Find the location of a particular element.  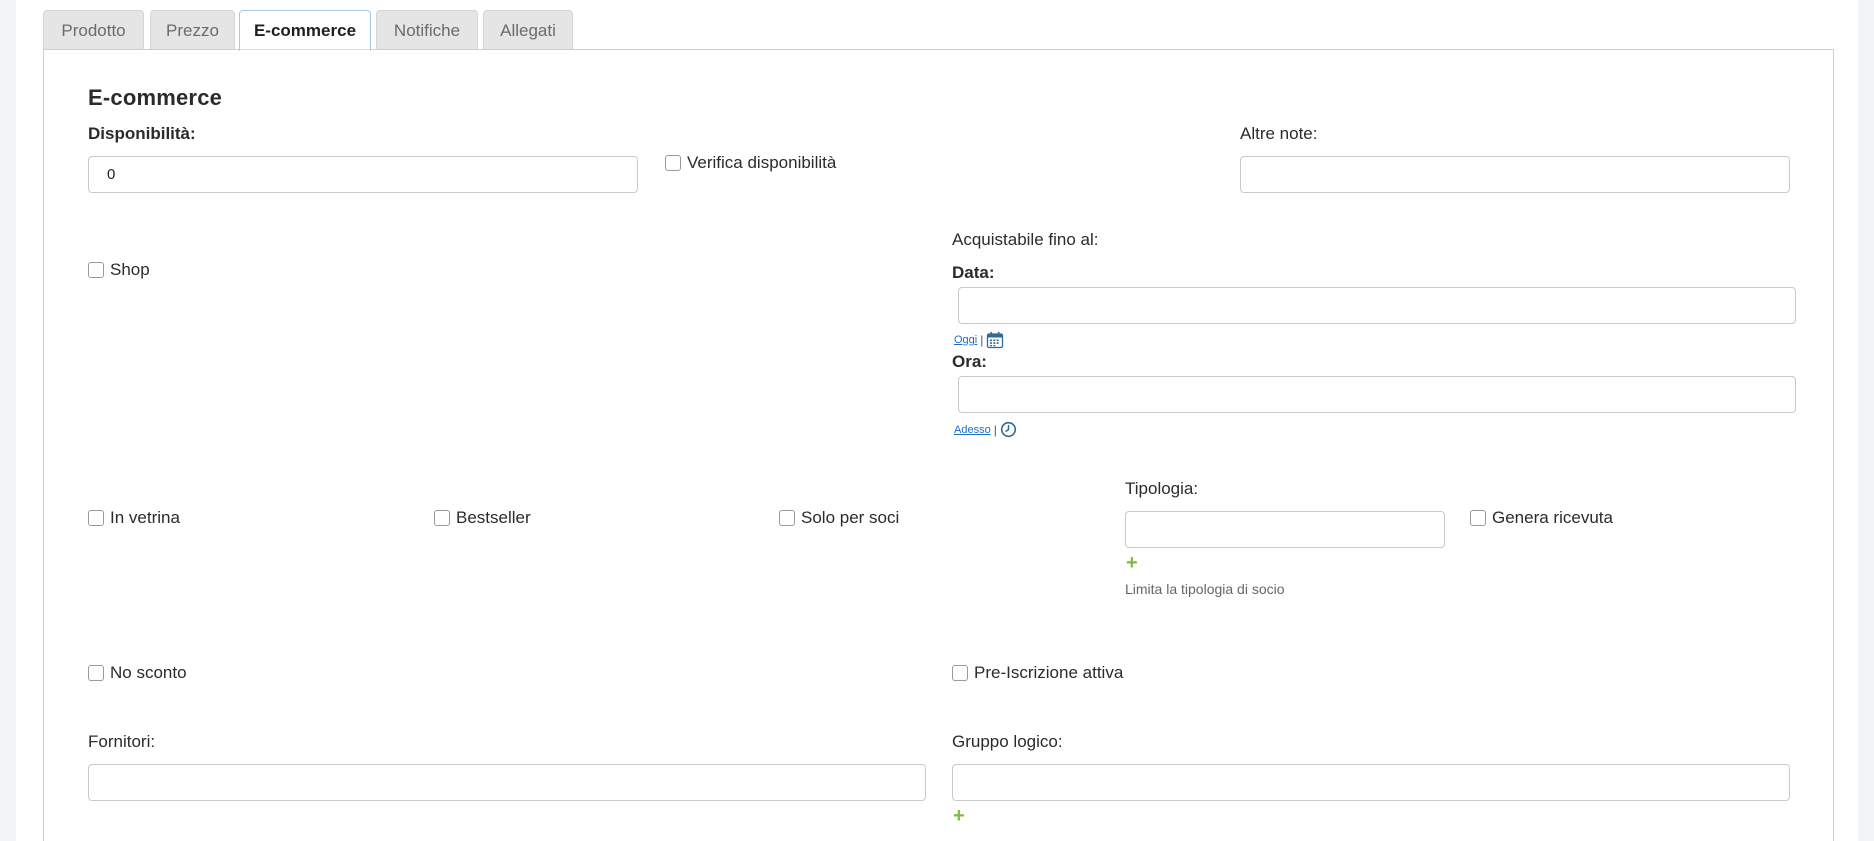

ora-shortcuts: Adesso | is located at coordinates (985, 429).